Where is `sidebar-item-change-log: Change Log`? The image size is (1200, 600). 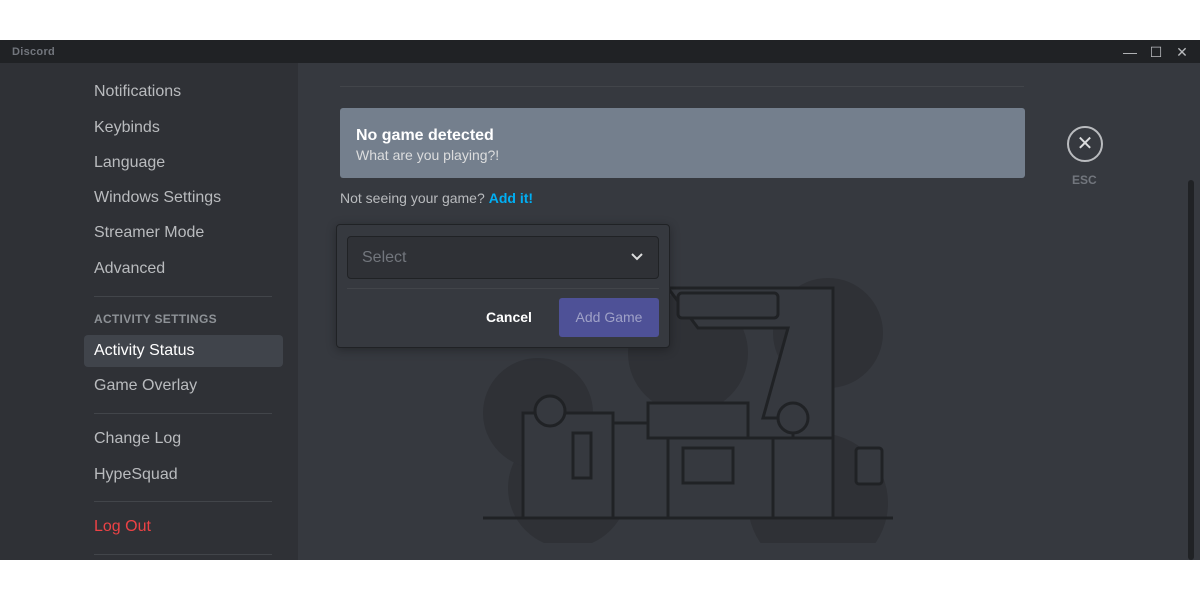 sidebar-item-change-log: Change Log is located at coordinates (183, 439).